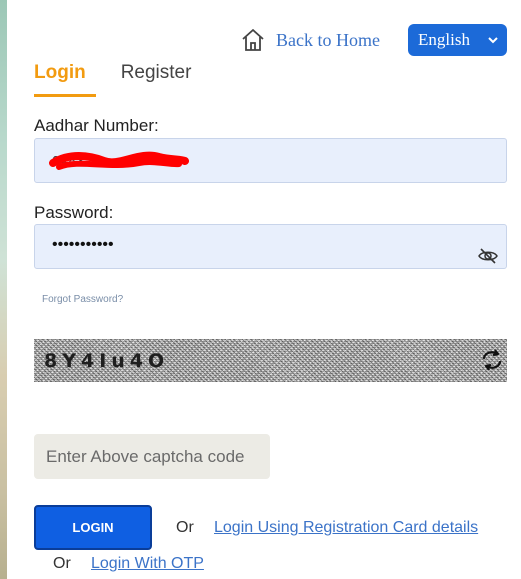 This screenshot has height=579, width=521. What do you see at coordinates (492, 360) in the screenshot?
I see `refresh-icon` at bounding box center [492, 360].